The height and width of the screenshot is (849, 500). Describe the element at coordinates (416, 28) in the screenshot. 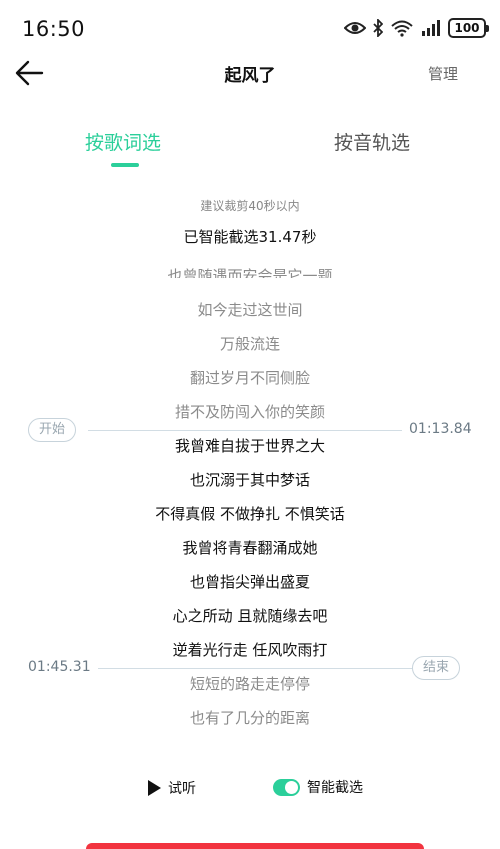

I see `status-icons: 100` at that location.